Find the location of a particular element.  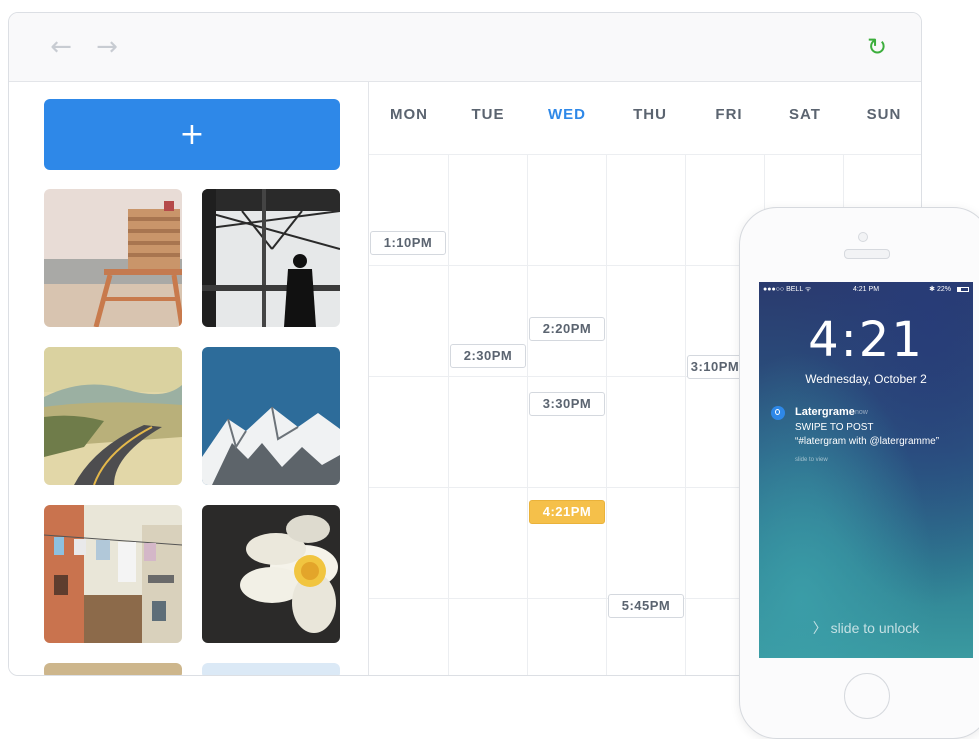

phone-speaker is located at coordinates (867, 254).